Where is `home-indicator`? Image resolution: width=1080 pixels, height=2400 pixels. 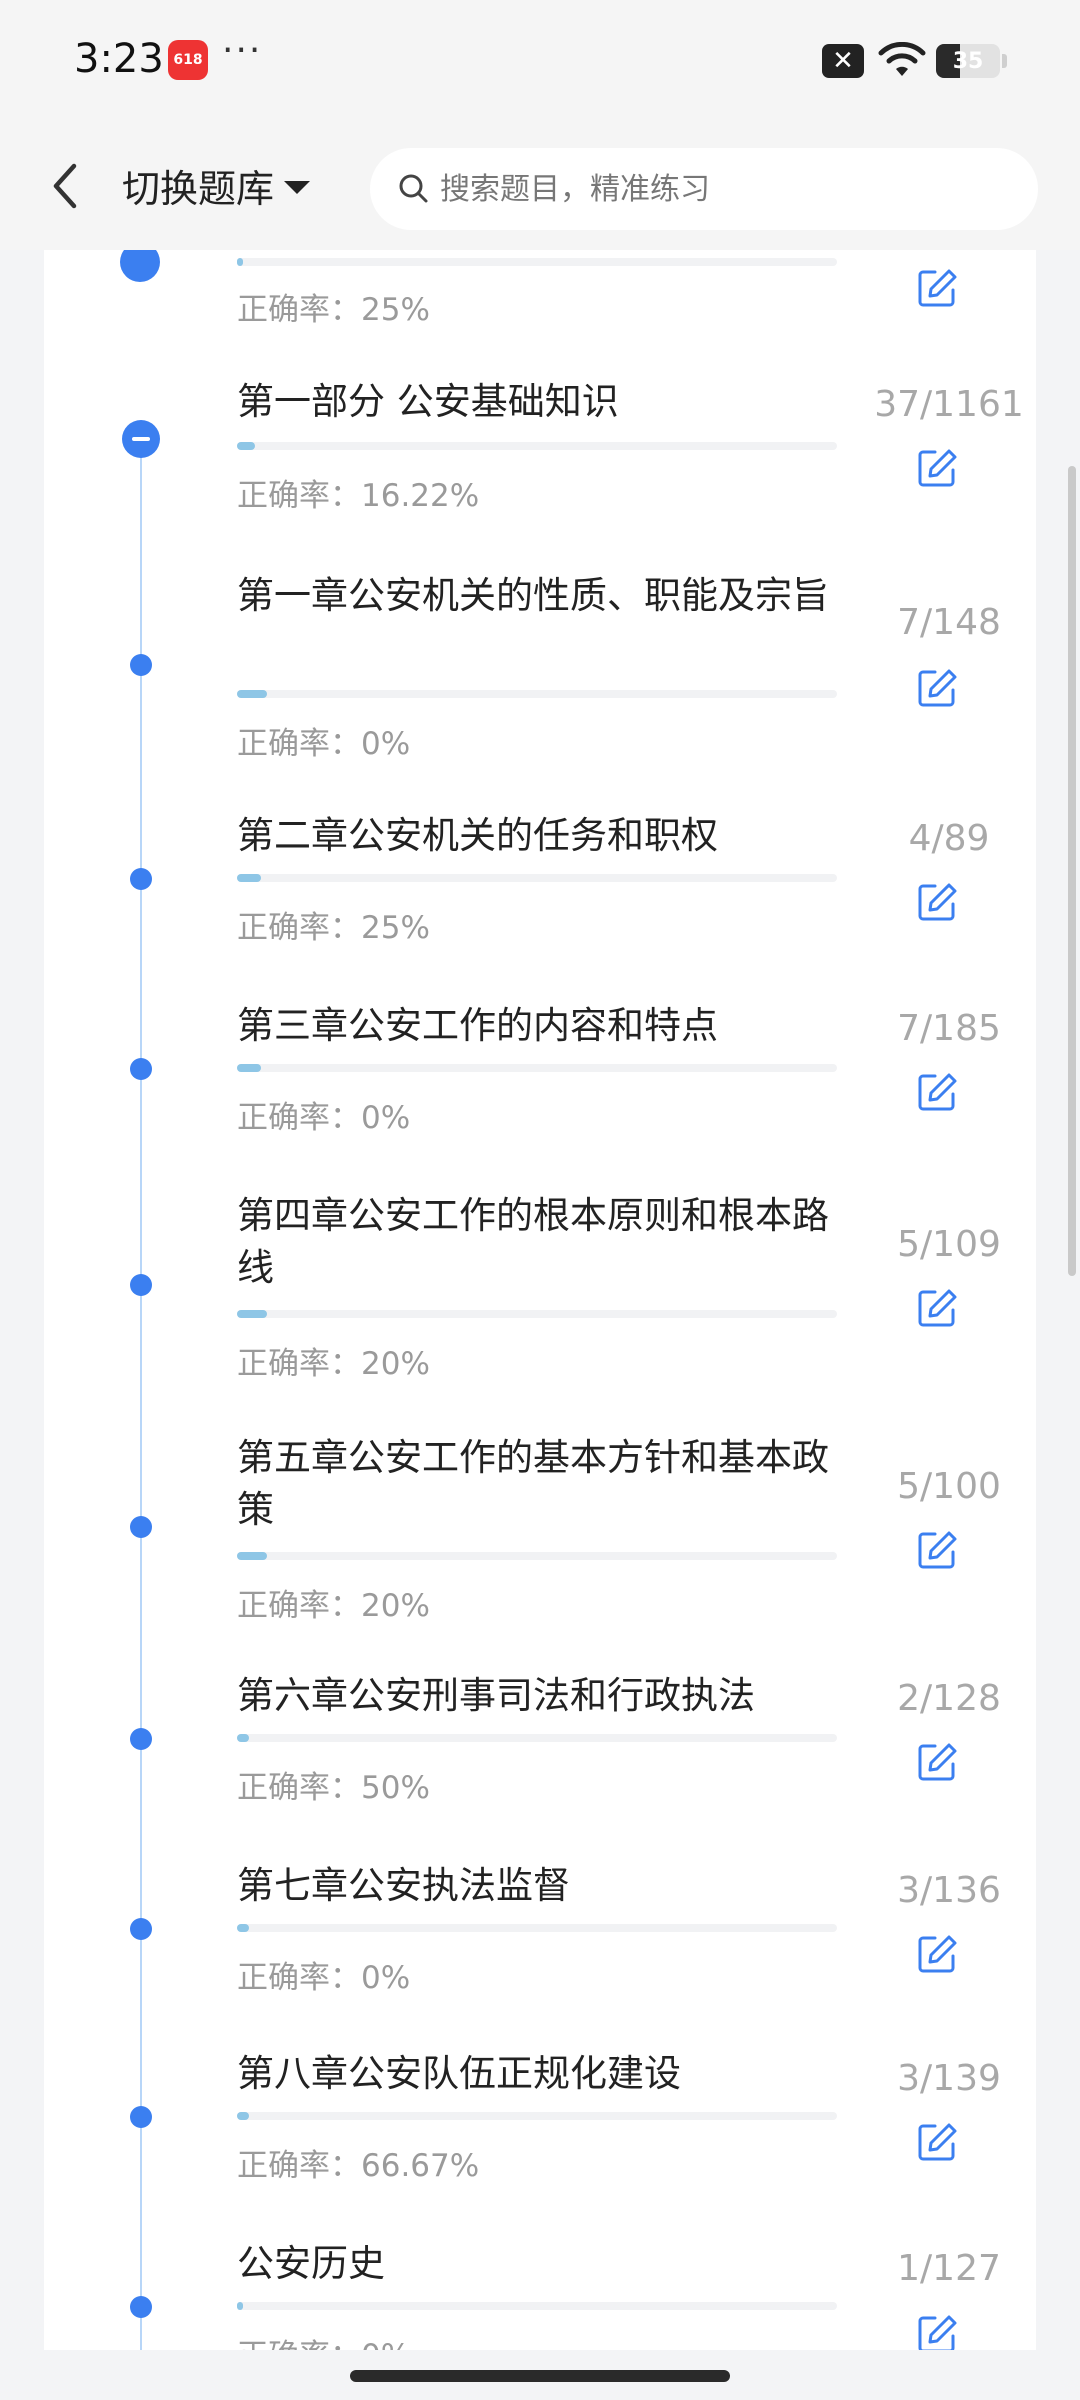 home-indicator is located at coordinates (540, 2376).